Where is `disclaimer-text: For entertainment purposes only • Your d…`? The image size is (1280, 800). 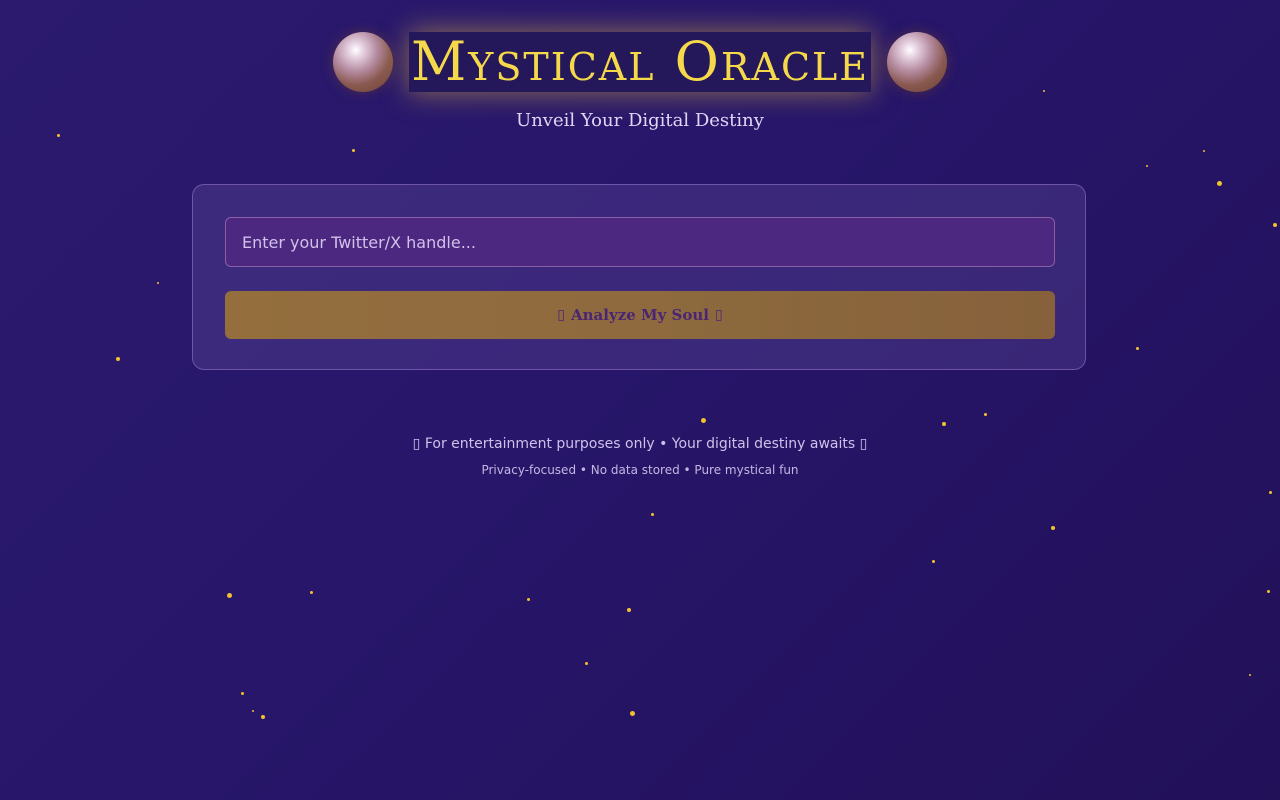 disclaimer-text: For entertainment purposes only • Your d… is located at coordinates (640, 444).